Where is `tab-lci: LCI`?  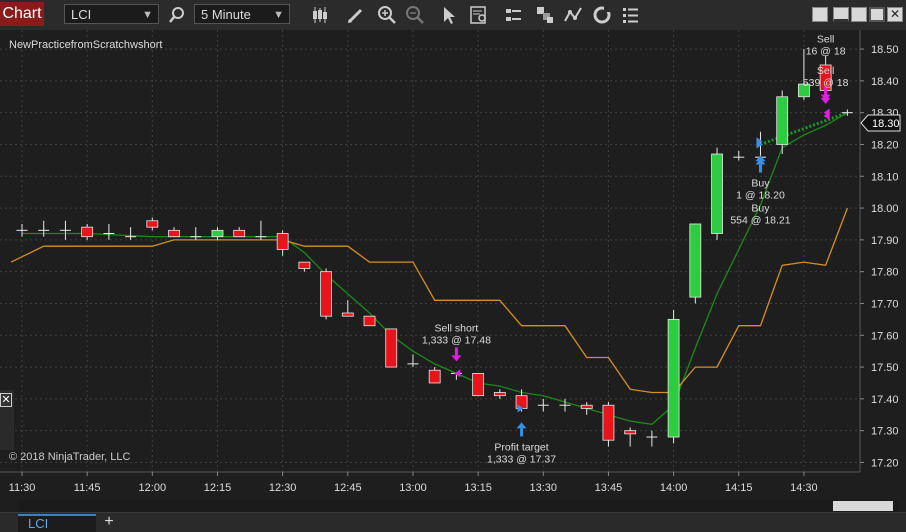
tab-lci: LCI is located at coordinates (57, 523).